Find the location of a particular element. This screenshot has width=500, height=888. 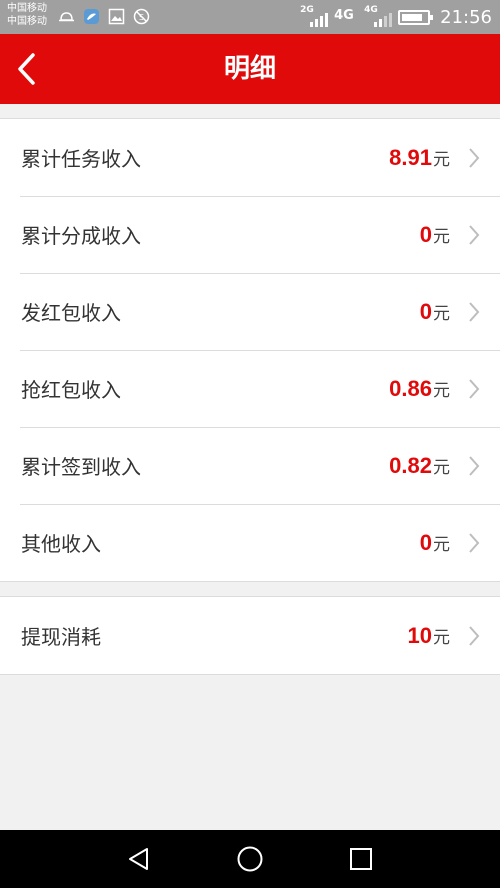

row-label: 累计分成收入 is located at coordinates (81, 236).